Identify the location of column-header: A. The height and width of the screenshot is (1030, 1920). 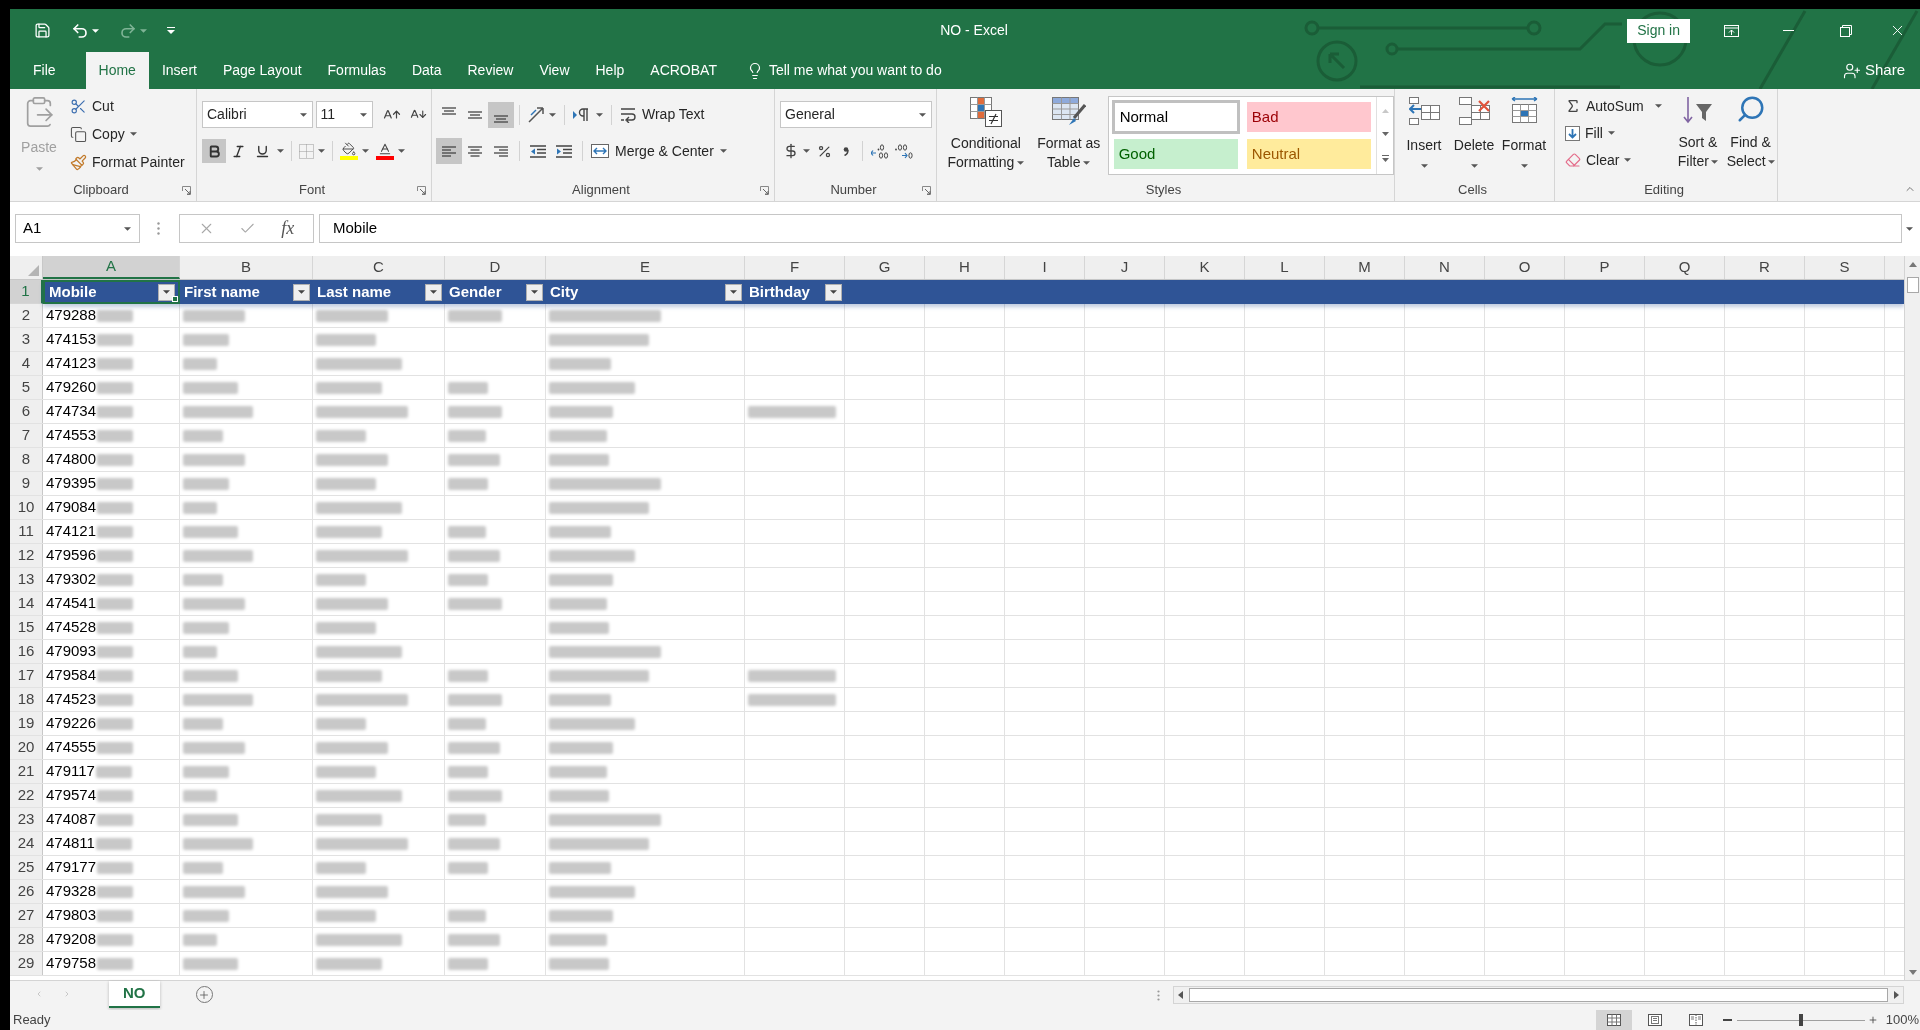
(111, 267).